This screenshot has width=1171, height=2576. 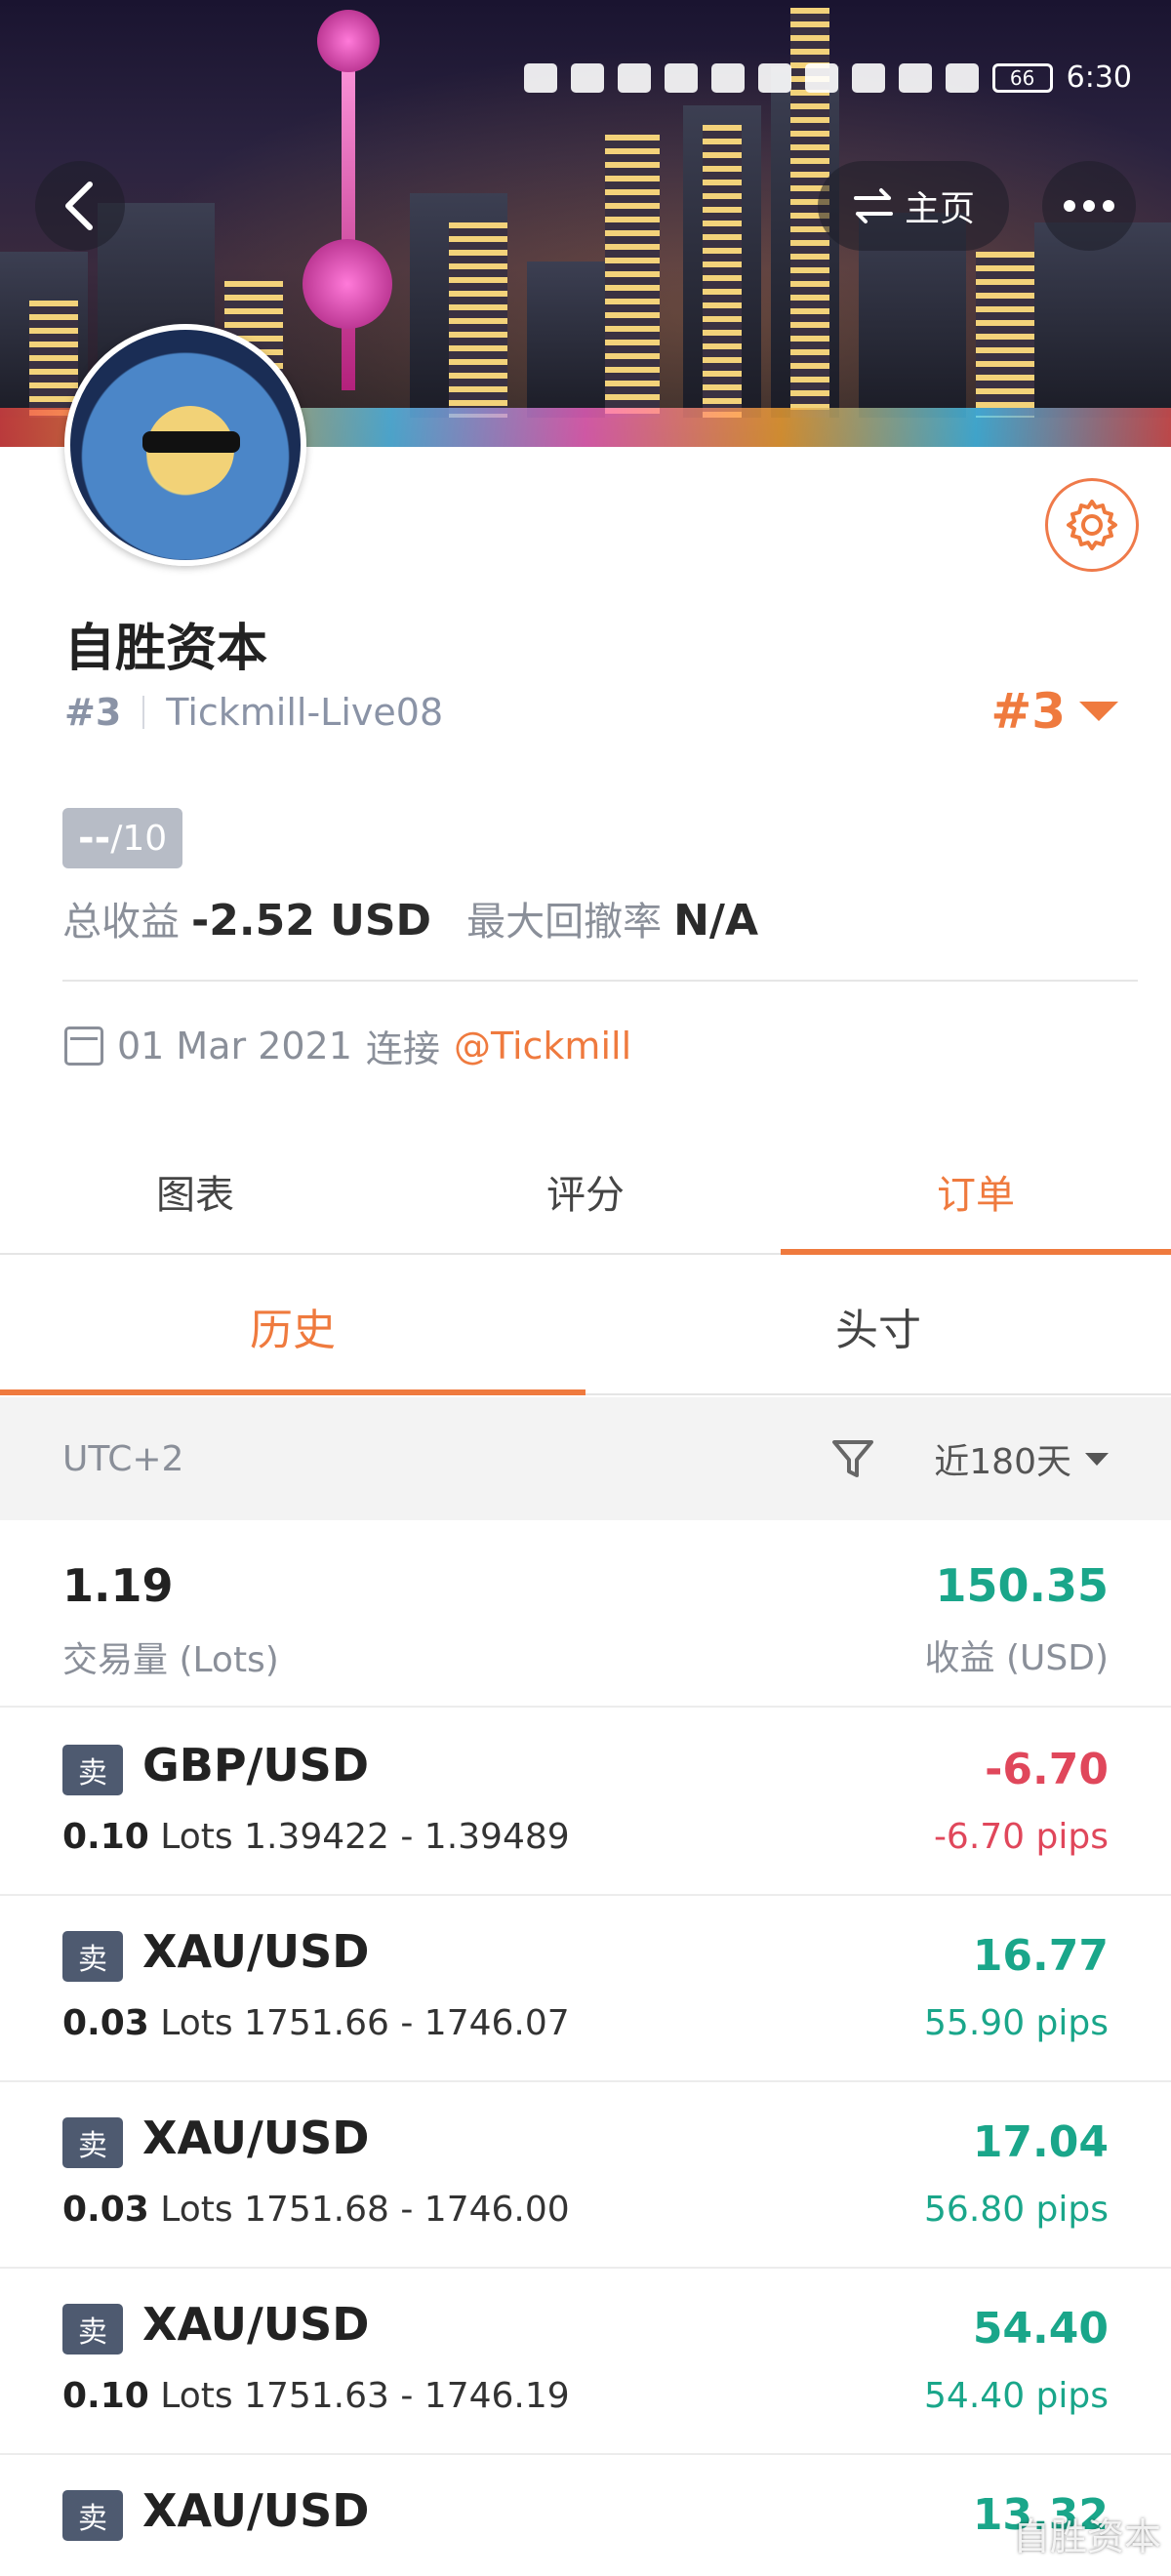 What do you see at coordinates (1016, 2210) in the screenshot?
I see `order-pips: 56.80 pips` at bounding box center [1016, 2210].